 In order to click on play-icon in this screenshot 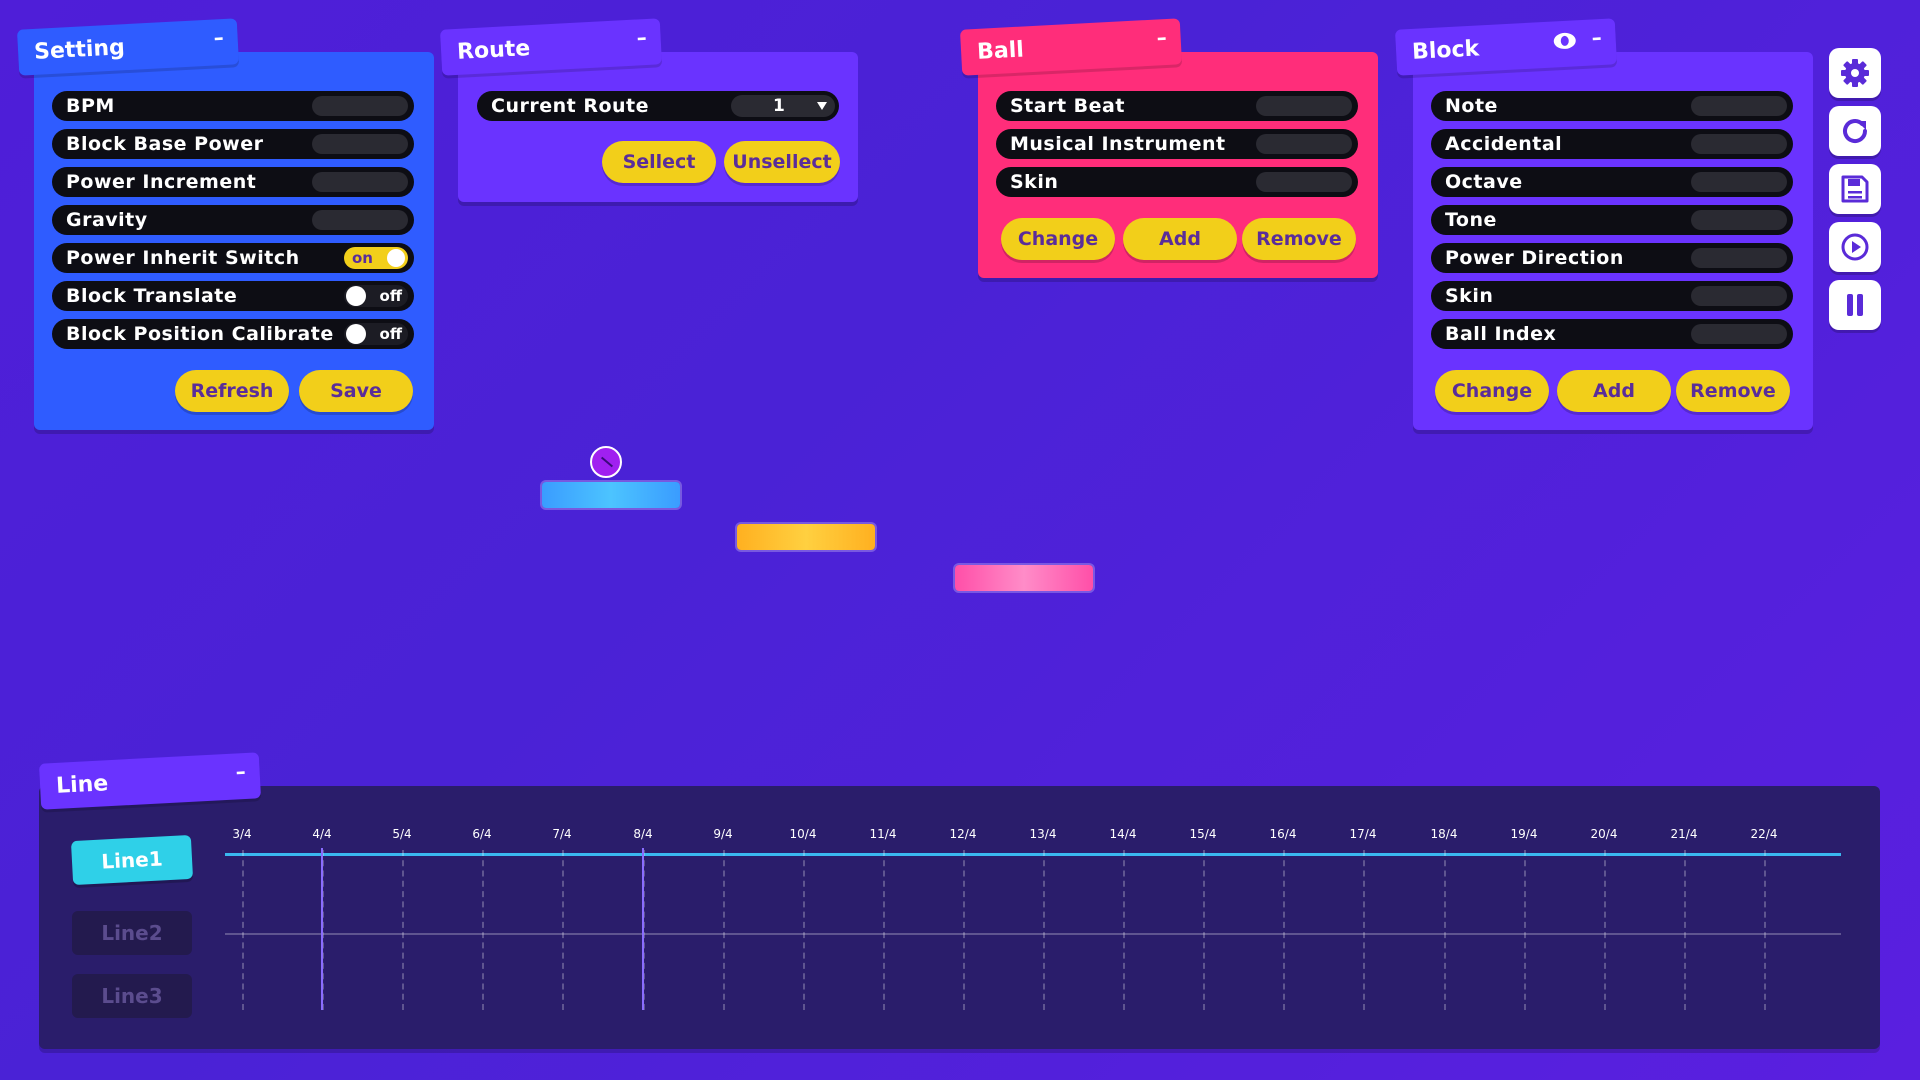, I will do `click(1855, 247)`.